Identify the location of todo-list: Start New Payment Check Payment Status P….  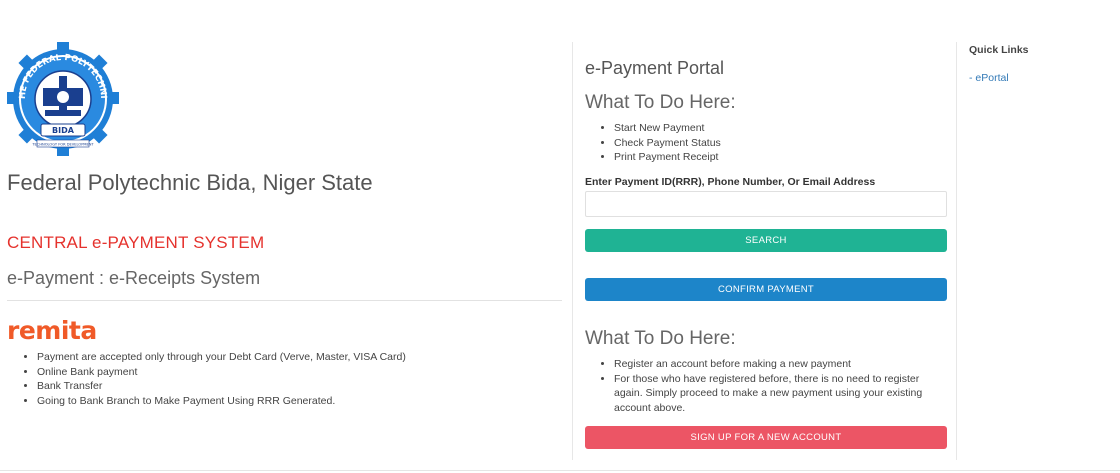
(766, 143).